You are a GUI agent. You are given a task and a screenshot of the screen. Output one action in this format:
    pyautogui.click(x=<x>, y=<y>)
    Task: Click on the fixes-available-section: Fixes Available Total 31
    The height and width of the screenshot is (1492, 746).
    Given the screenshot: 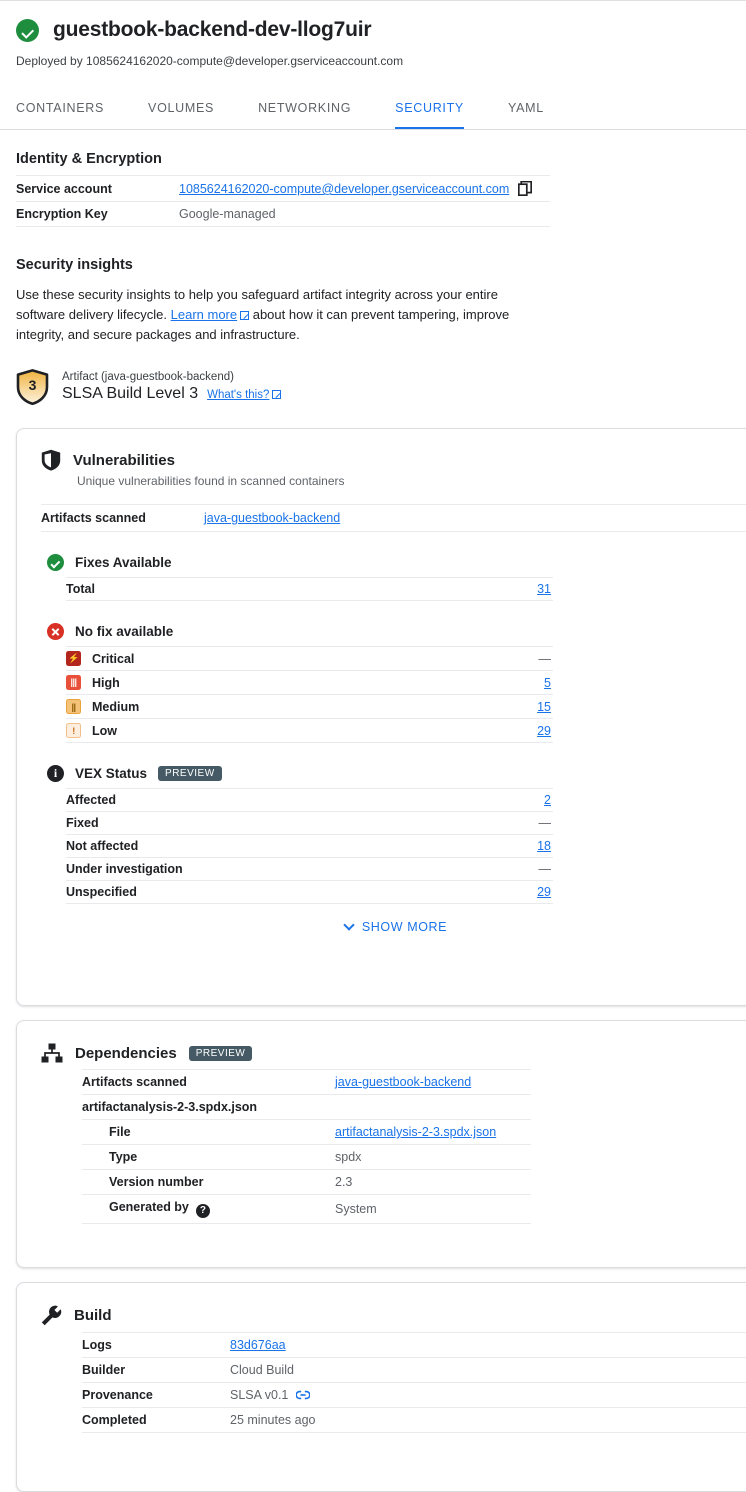 What is the action you would take?
    pyautogui.click(x=393, y=577)
    